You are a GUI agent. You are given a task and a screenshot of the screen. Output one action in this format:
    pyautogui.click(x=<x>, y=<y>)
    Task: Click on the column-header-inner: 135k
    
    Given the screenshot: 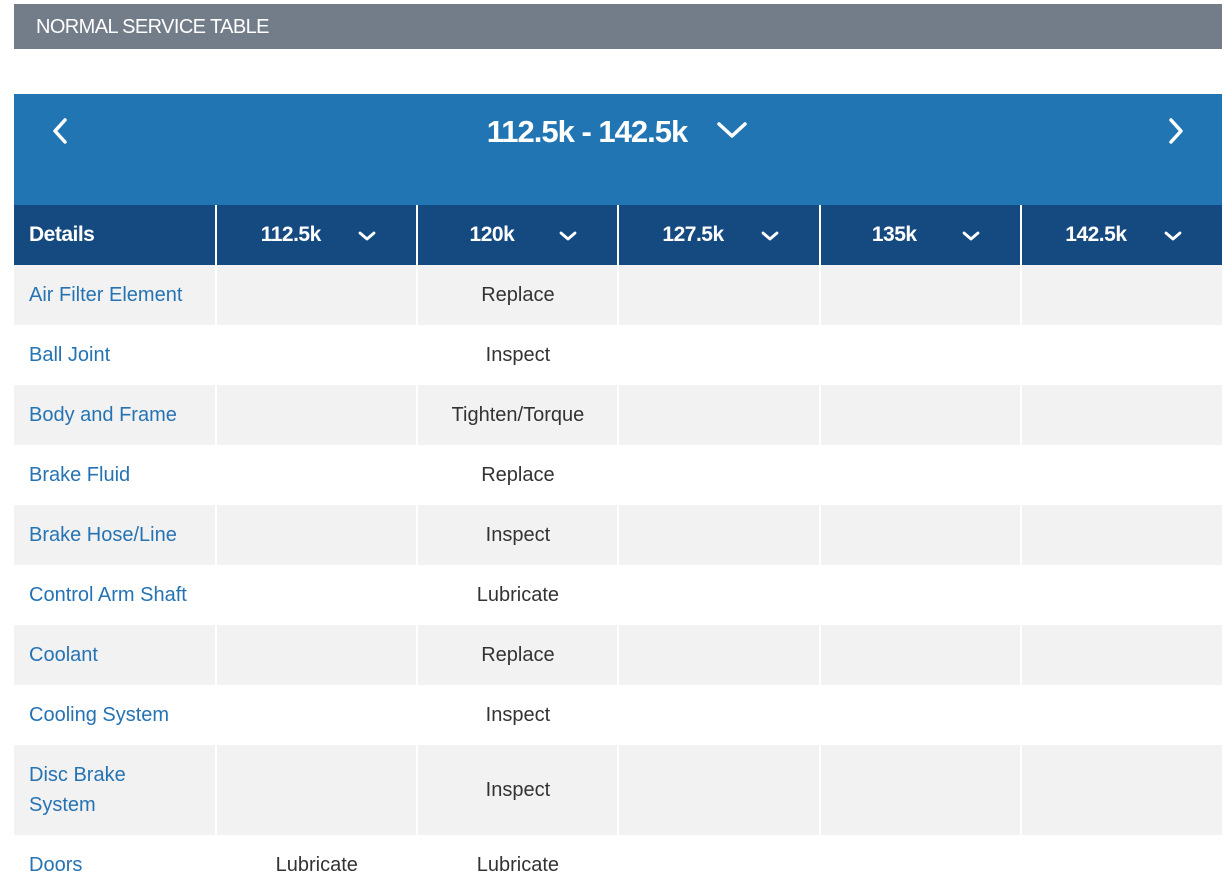 What is the action you would take?
    pyautogui.click(x=920, y=235)
    